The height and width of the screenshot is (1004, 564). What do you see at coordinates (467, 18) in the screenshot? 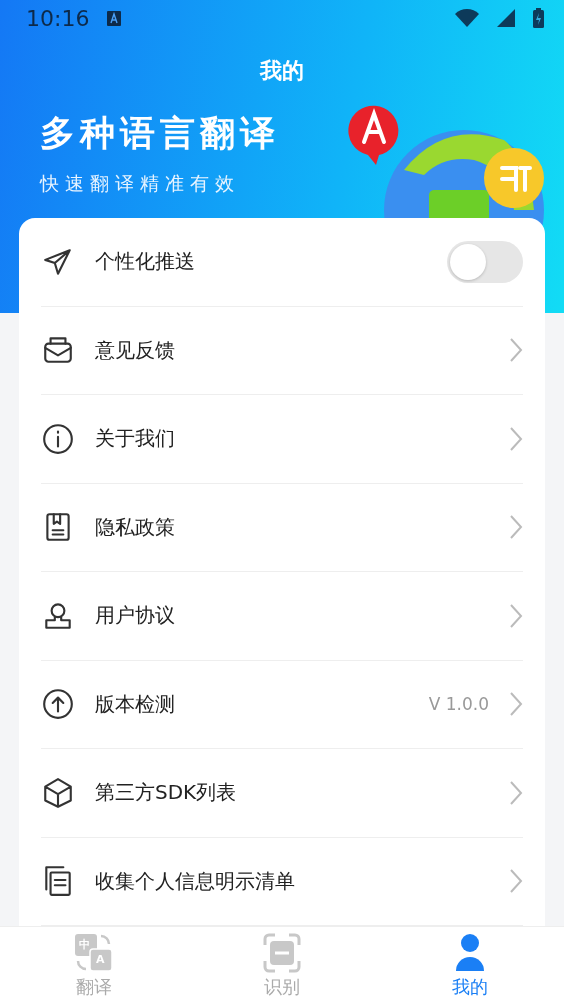
I see `wifi-icon` at bounding box center [467, 18].